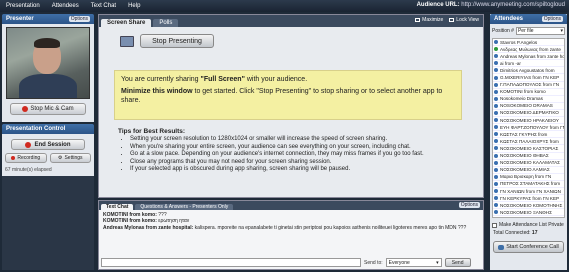  What do you see at coordinates (513, 5) in the screenshot?
I see `audience-url-value: http://www.anymeeting.com/spiltogloud` at bounding box center [513, 5].